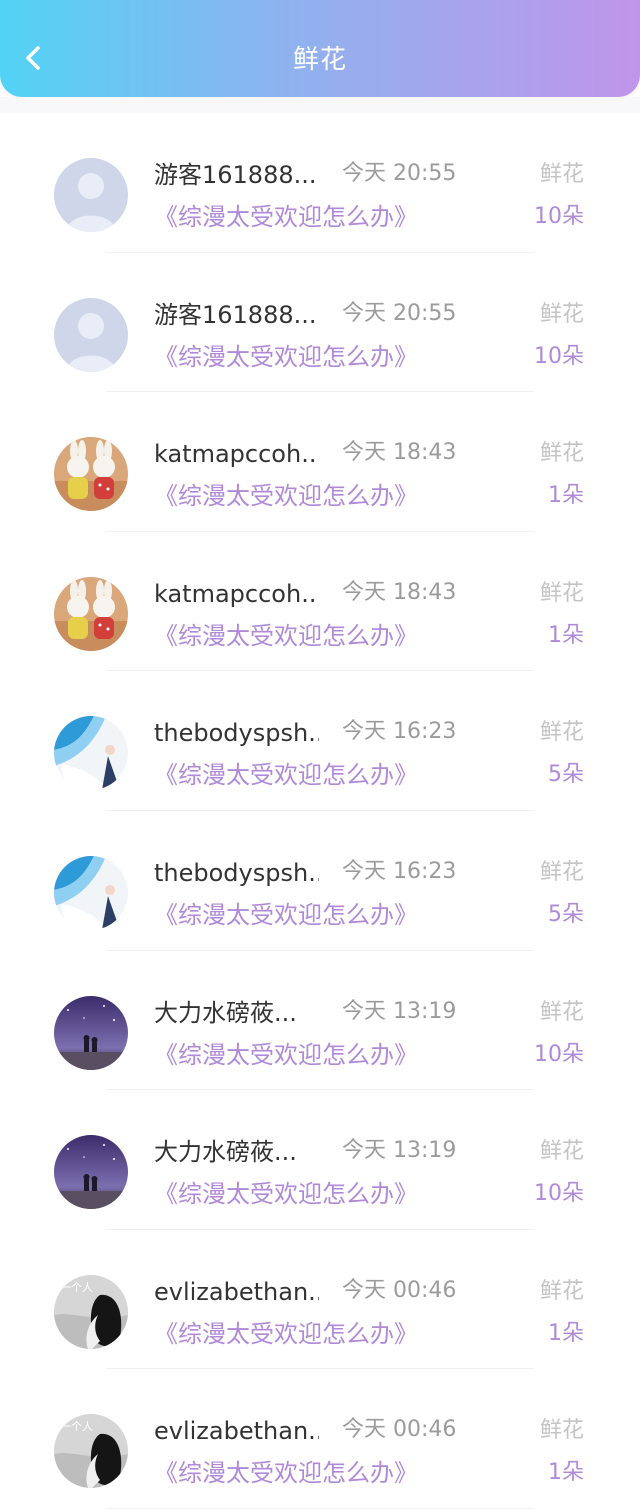  Describe the element at coordinates (319, 60) in the screenshot. I see `page-title: 鲜花` at that location.